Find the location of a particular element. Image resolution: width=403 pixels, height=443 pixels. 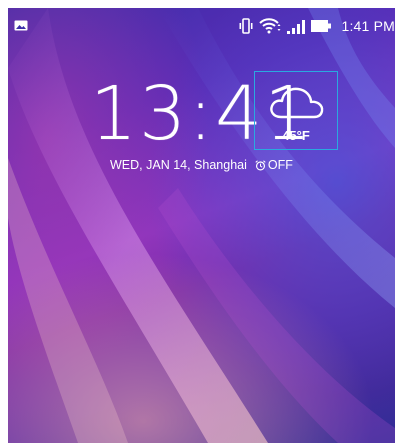

weather-temperature: 45°F is located at coordinates (296, 135).